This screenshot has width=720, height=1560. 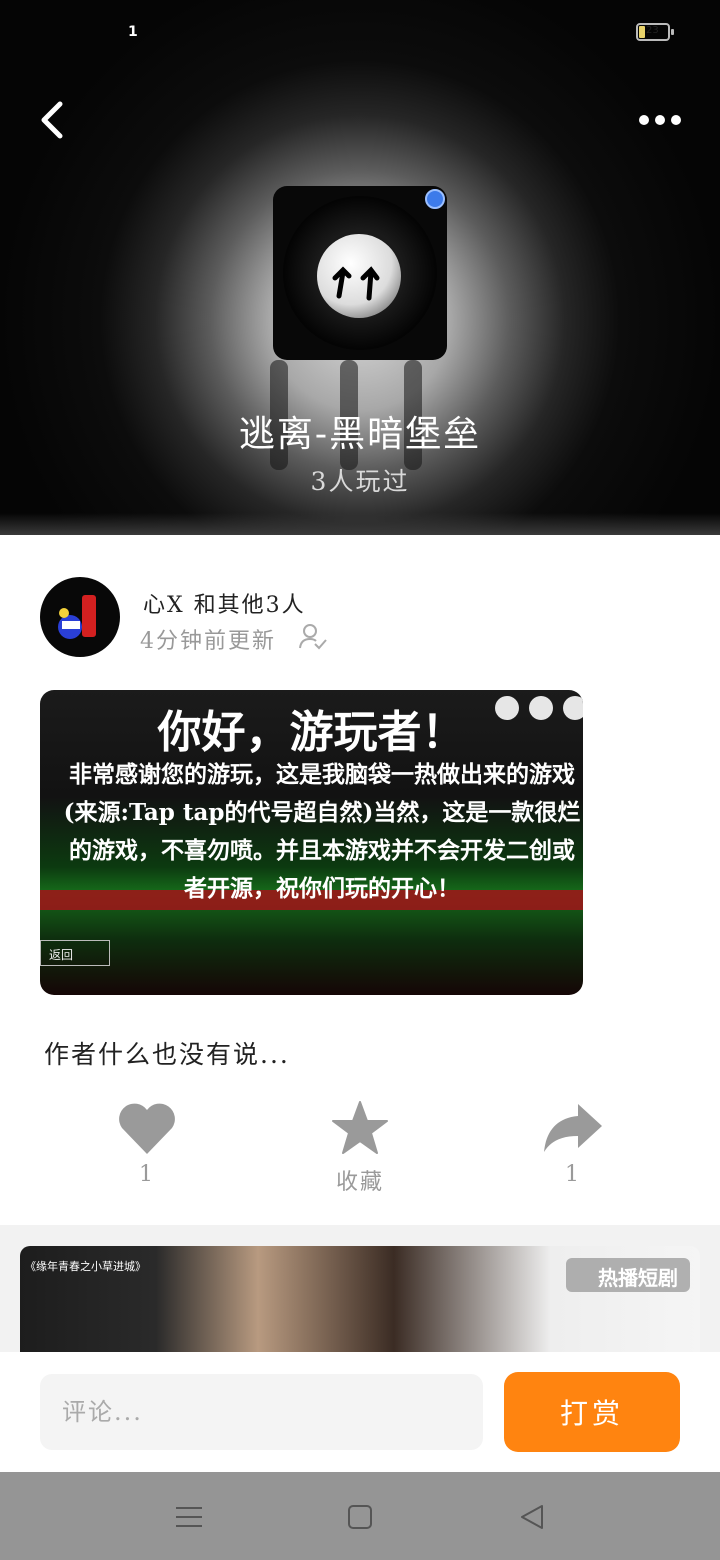 I want to click on status-time: 1, so click(x=133, y=32).